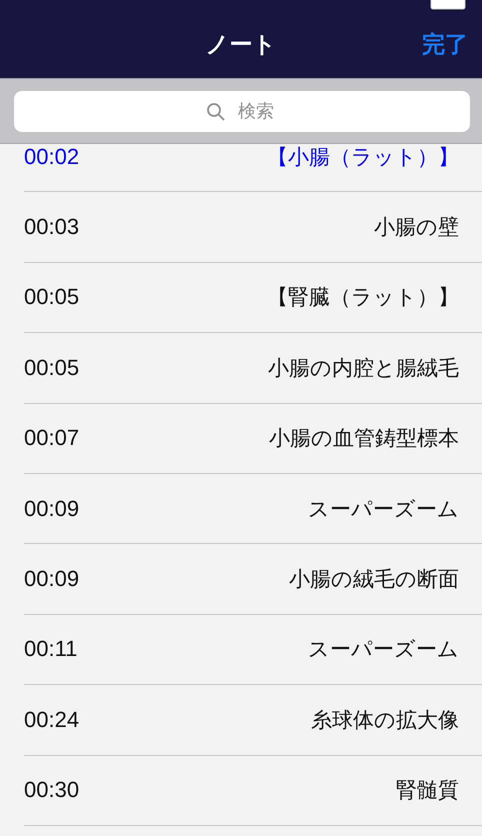  What do you see at coordinates (241, 44) in the screenshot?
I see `nav-title: ノート` at bounding box center [241, 44].